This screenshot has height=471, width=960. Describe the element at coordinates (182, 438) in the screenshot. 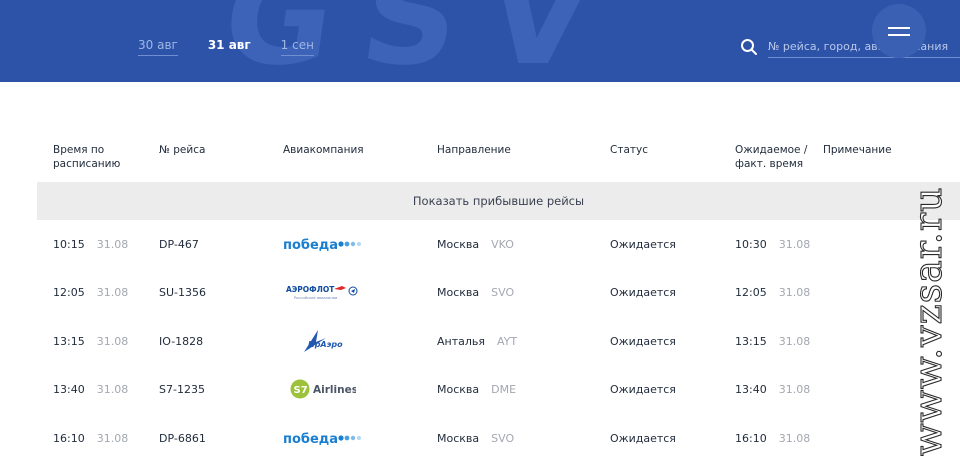

I see `flight-number: DP-6861` at that location.